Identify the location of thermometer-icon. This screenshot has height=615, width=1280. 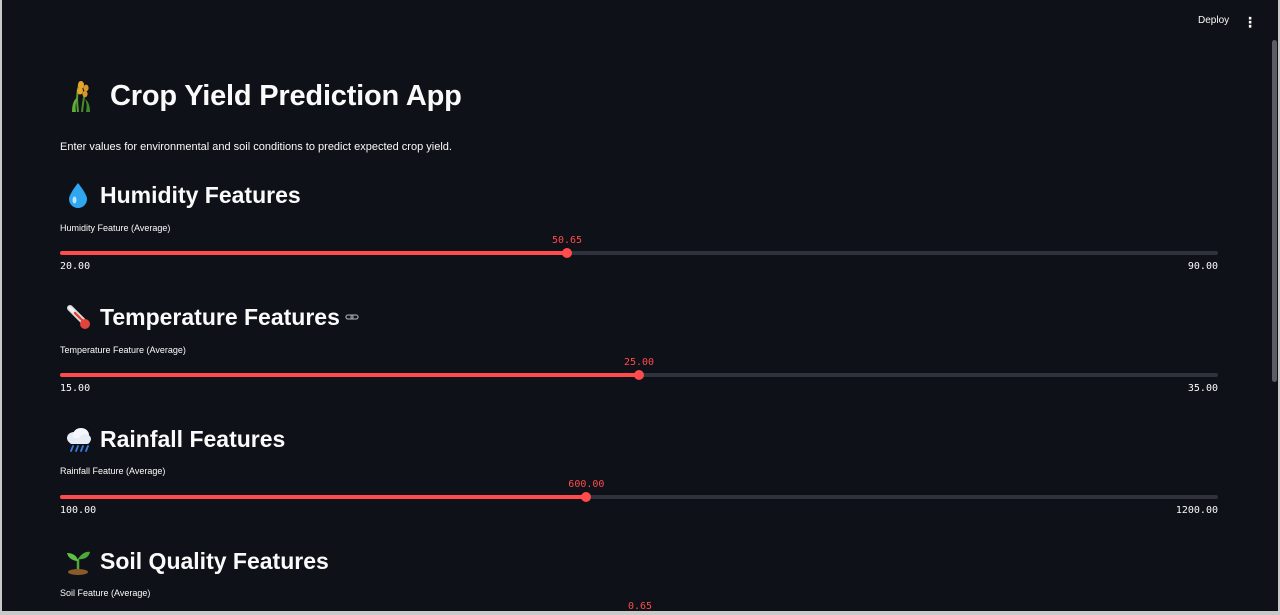
(78, 317).